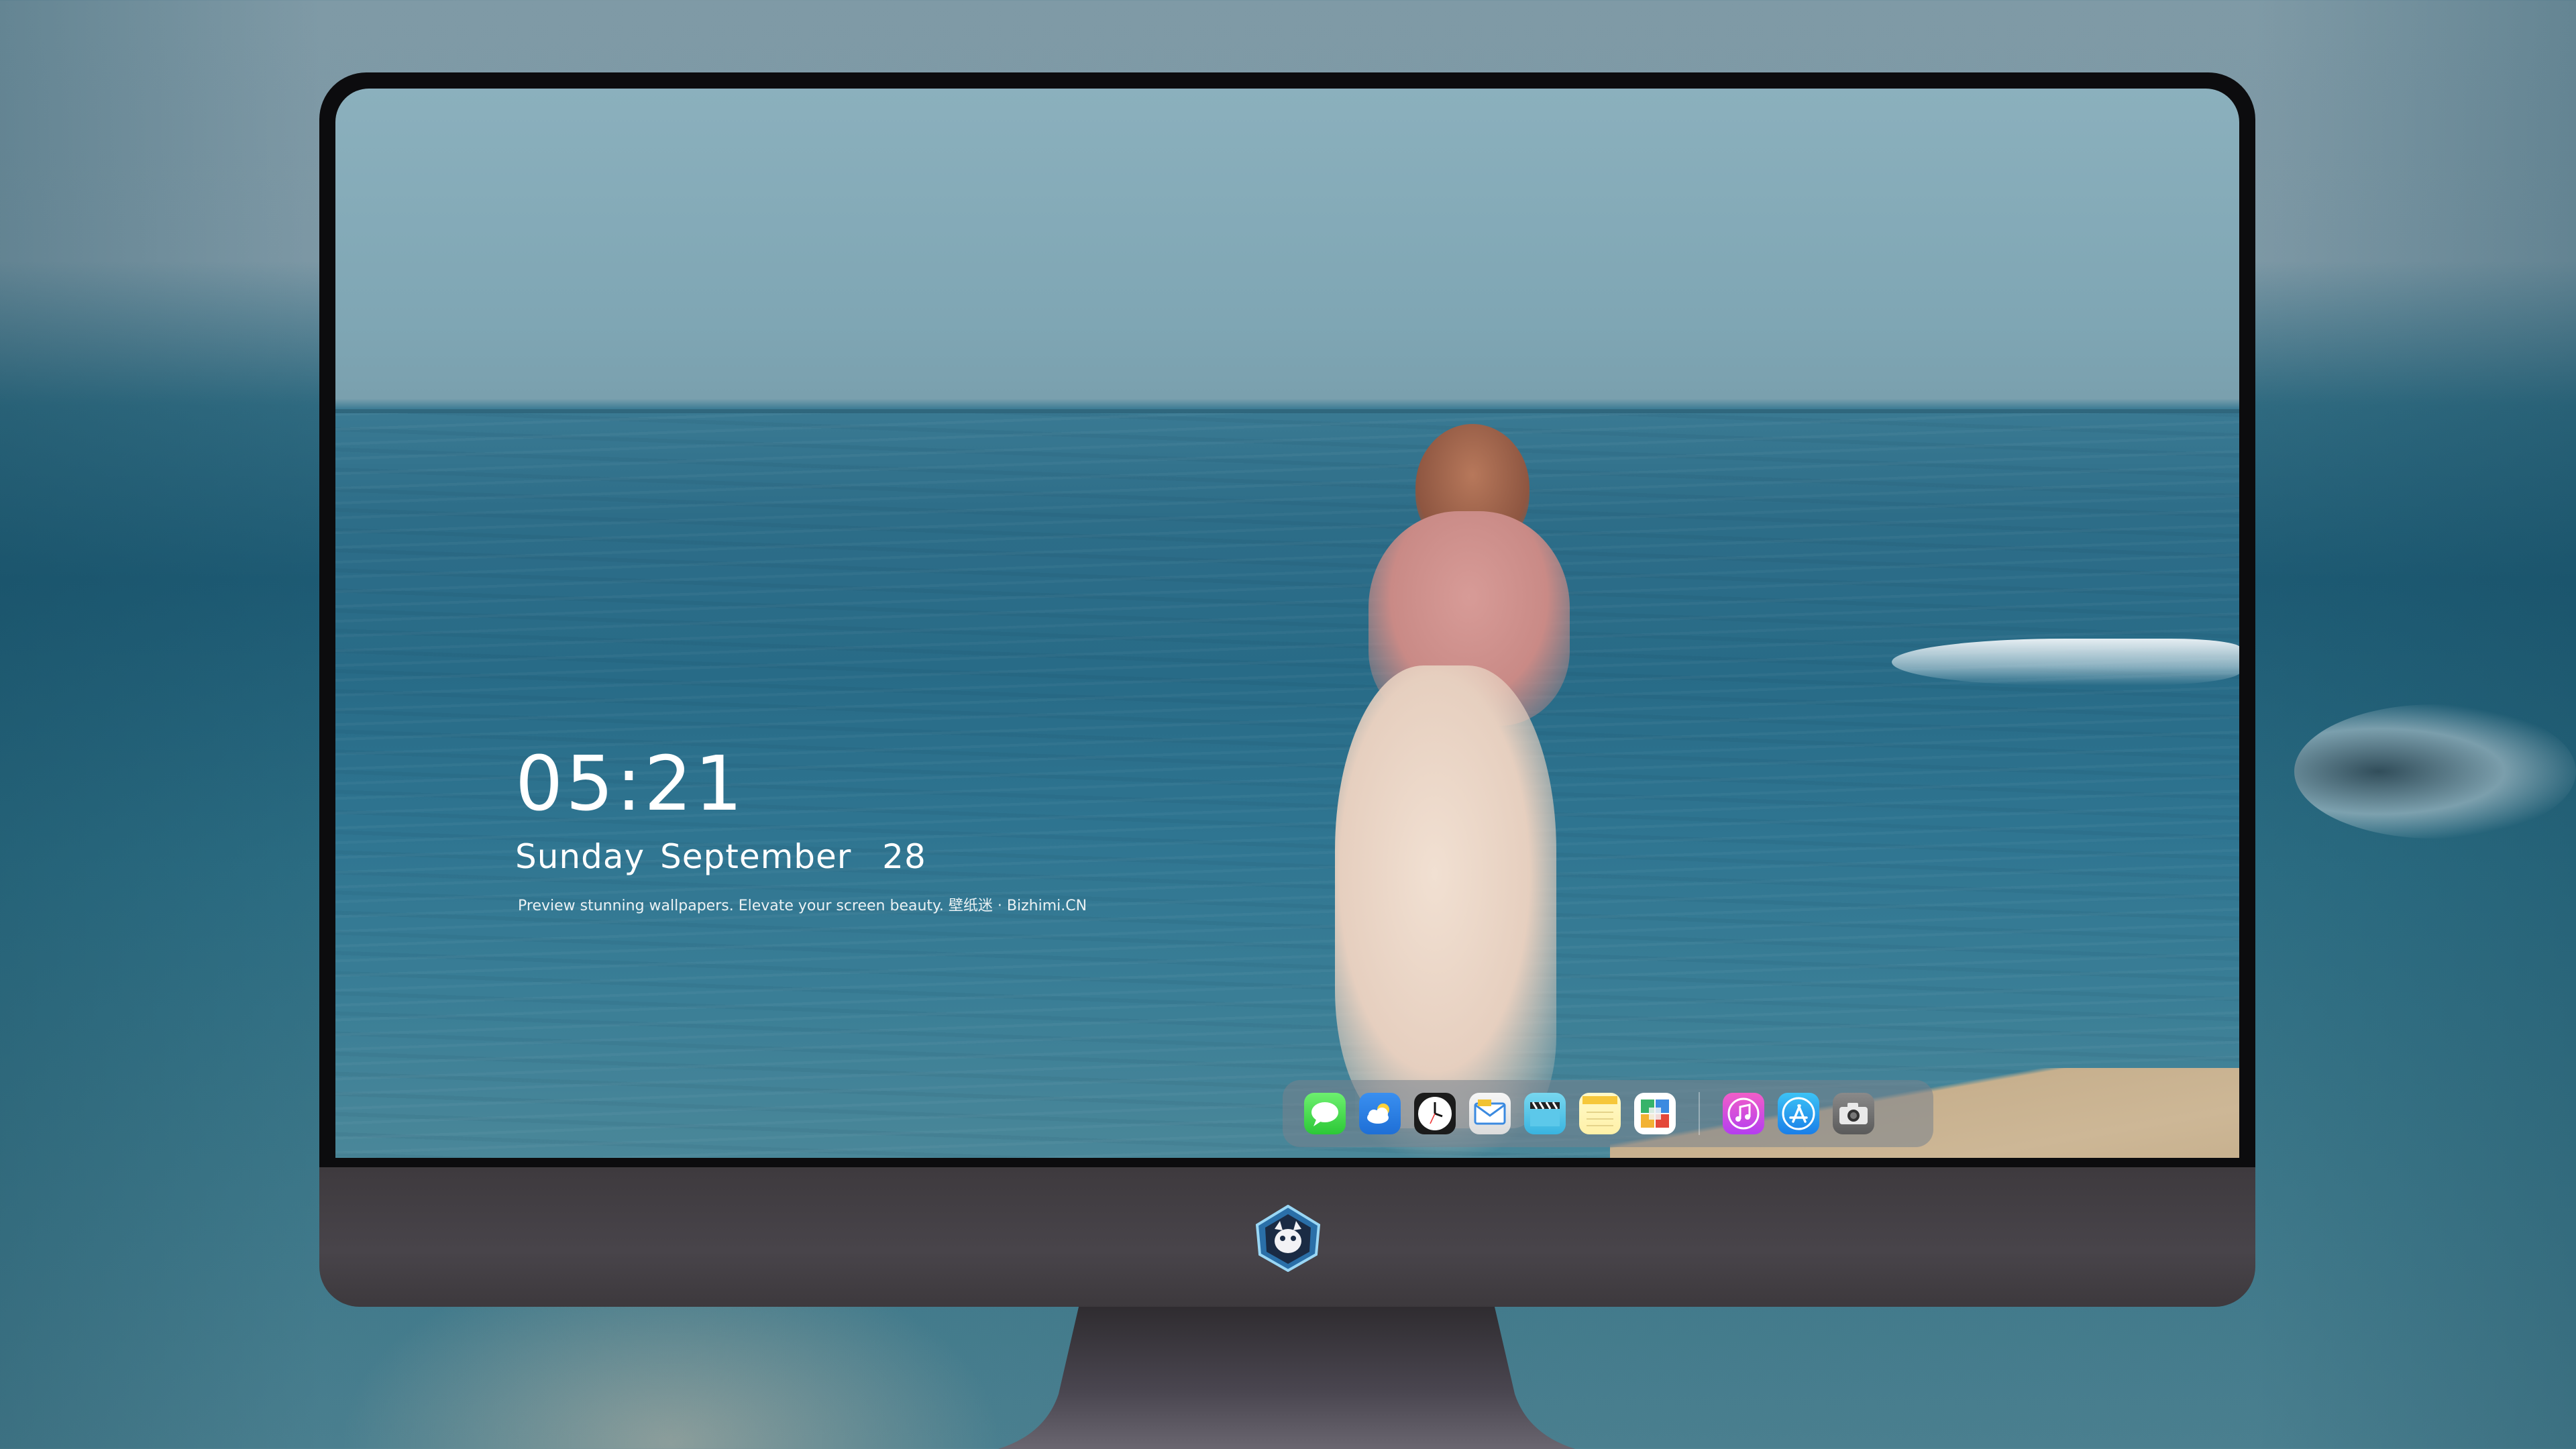 This screenshot has height=1449, width=2576. What do you see at coordinates (1600, 1113) in the screenshot?
I see `notes-icon` at bounding box center [1600, 1113].